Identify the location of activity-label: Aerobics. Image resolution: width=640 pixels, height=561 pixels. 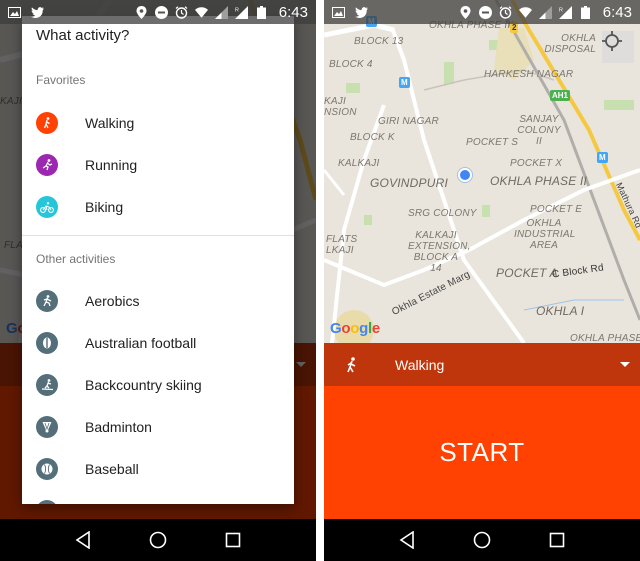
(112, 301).